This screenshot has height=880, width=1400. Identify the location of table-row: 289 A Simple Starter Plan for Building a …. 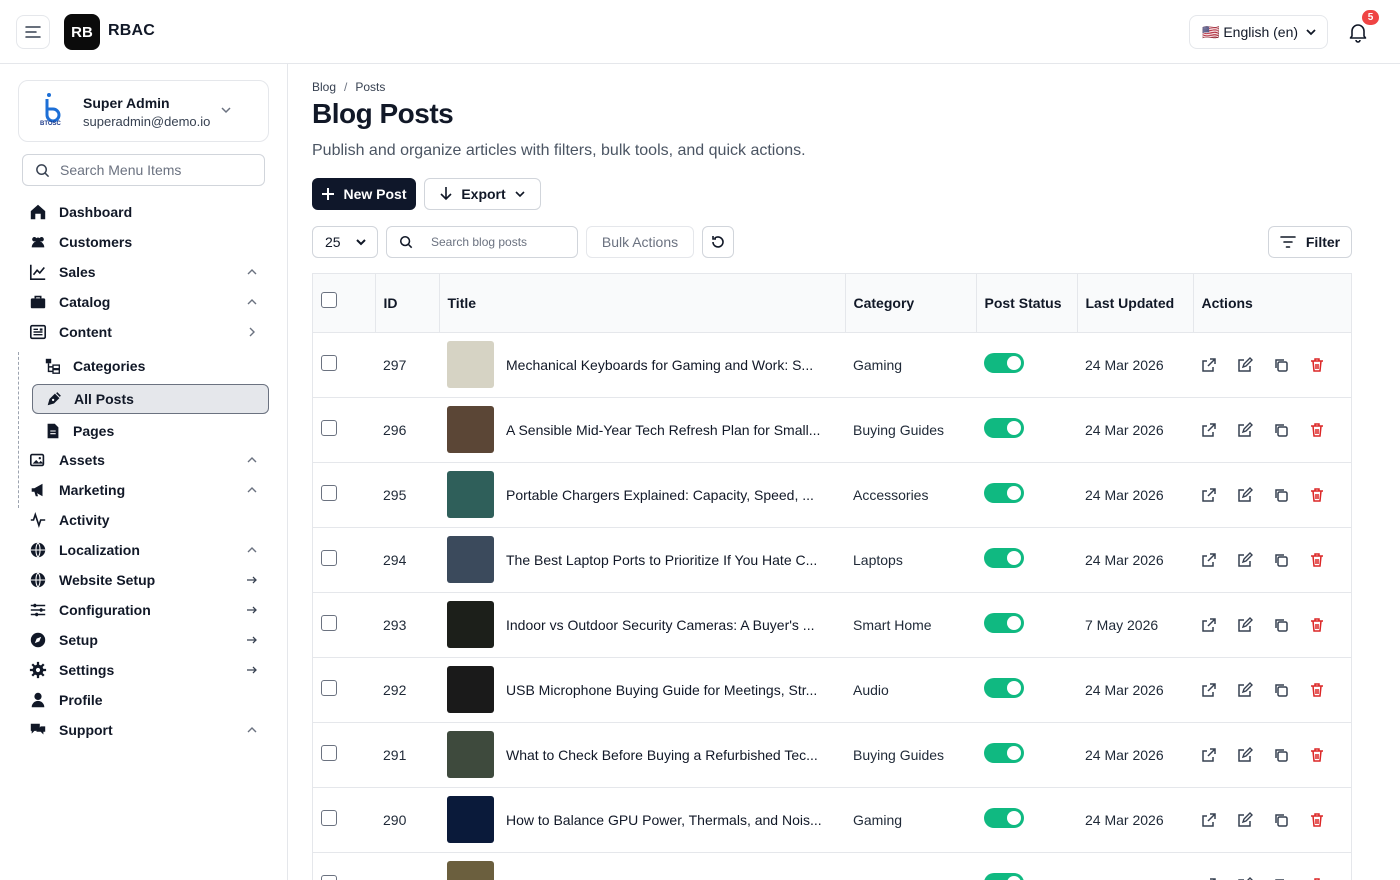
(832, 866).